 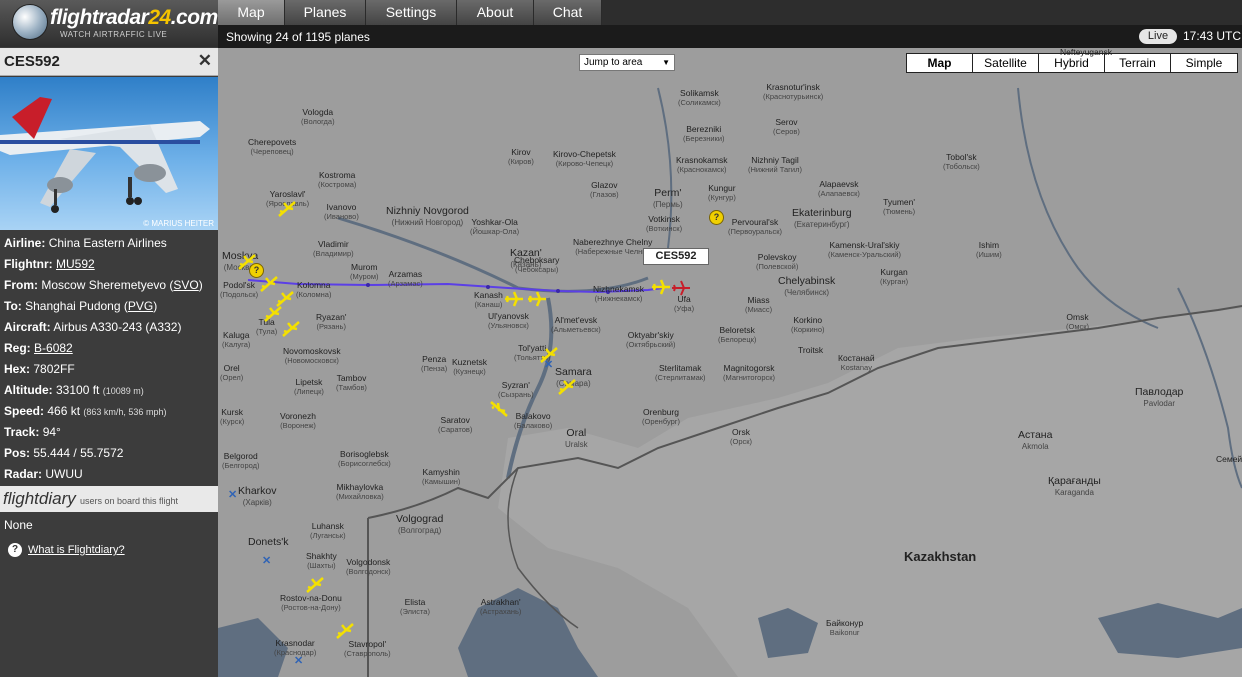 What do you see at coordinates (777, 262) in the screenshot?
I see `city-label: Polevskoy (Полевской)` at bounding box center [777, 262].